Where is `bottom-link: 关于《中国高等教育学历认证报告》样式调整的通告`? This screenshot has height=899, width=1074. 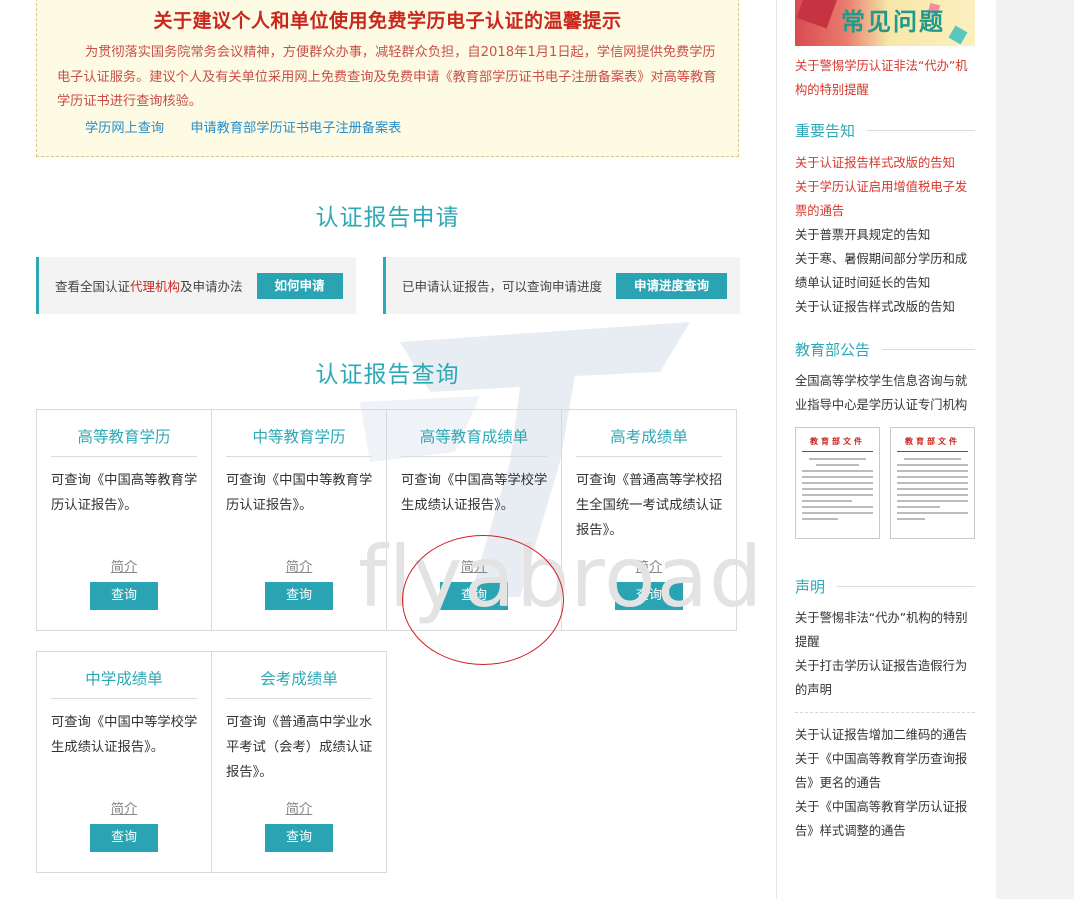 bottom-link: 关于《中国高等教育学历认证报告》样式调整的通告 is located at coordinates (886, 819).